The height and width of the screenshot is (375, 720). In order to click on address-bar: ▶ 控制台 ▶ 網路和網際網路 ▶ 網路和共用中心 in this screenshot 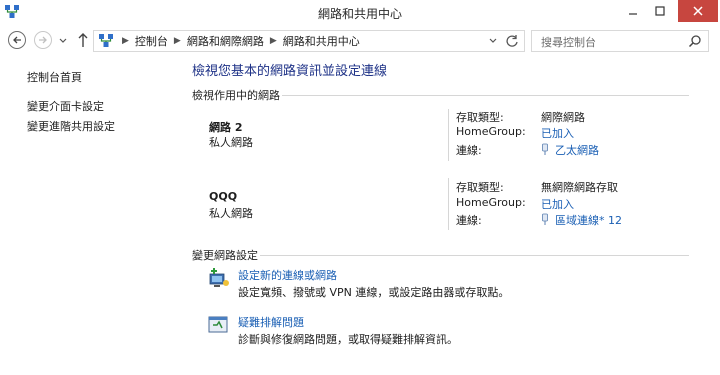, I will do `click(309, 41)`.